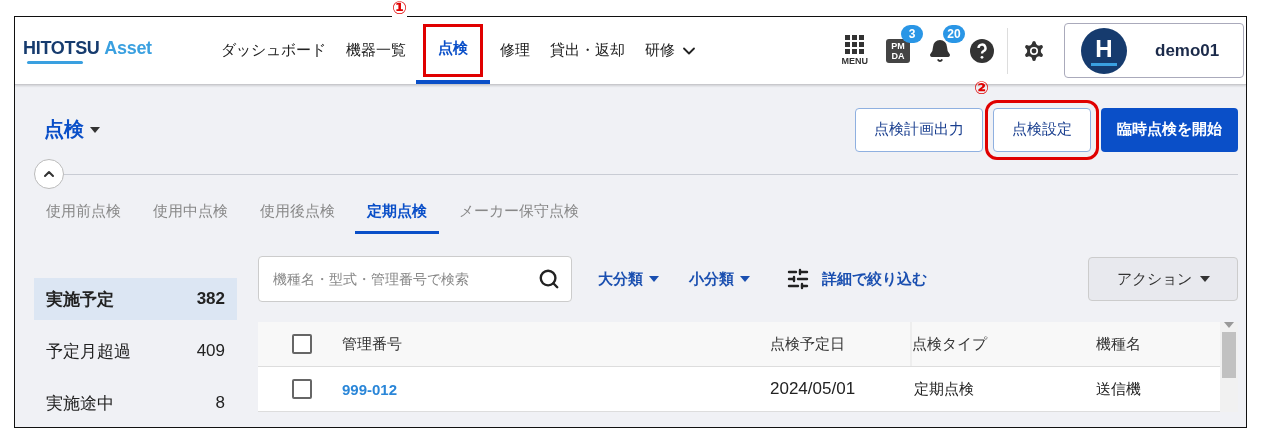 The height and width of the screenshot is (444, 1278). I want to click on column-header: 管理番号, so click(372, 343).